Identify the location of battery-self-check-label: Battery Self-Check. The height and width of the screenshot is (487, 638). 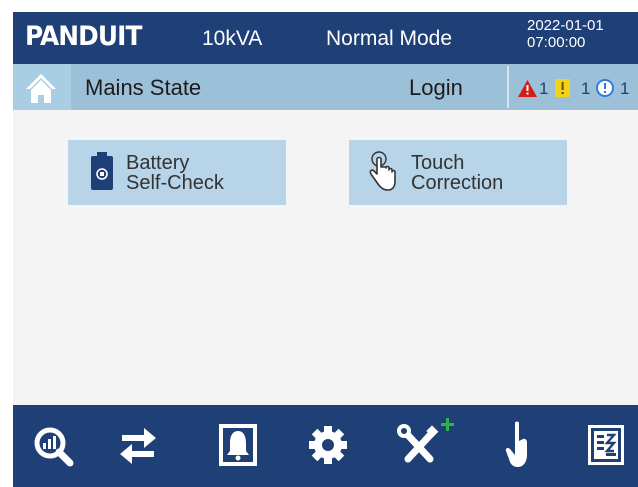
(175, 173).